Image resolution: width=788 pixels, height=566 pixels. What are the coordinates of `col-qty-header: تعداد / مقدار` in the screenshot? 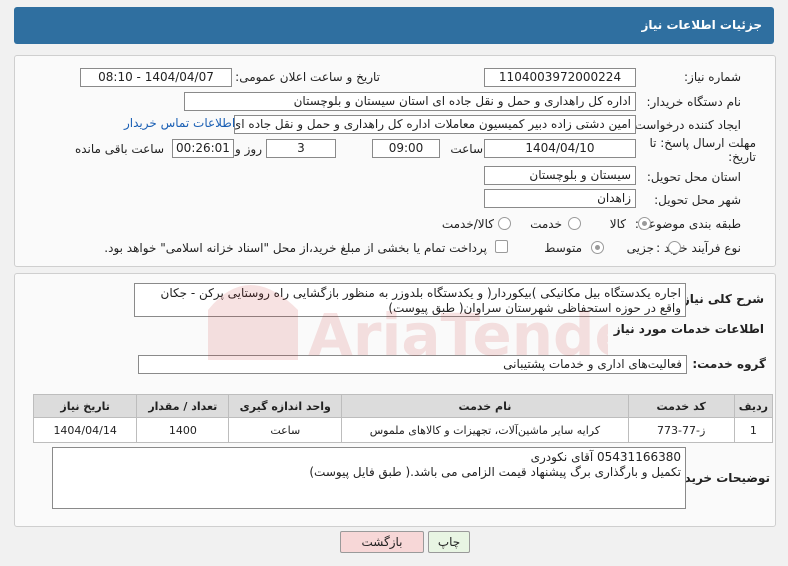 It's located at (183, 406).